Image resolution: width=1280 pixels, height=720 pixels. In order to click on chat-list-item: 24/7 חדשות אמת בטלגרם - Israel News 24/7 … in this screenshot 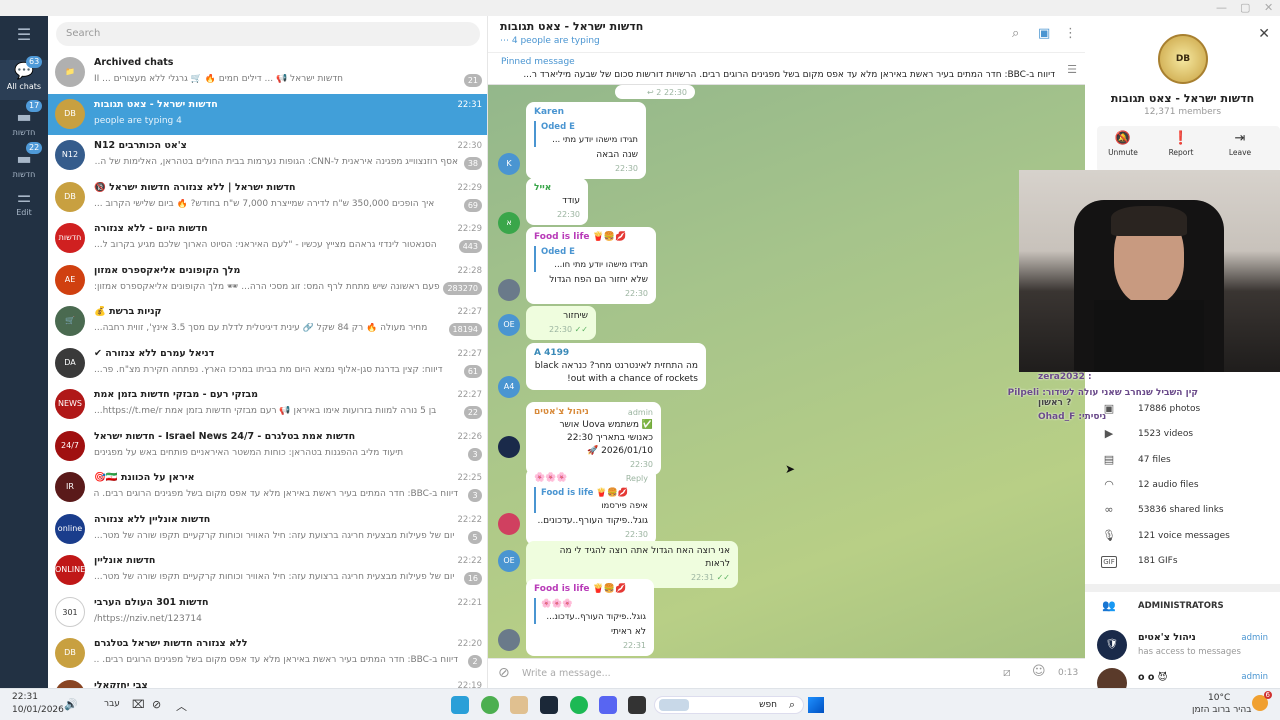, I will do `click(267, 446)`.